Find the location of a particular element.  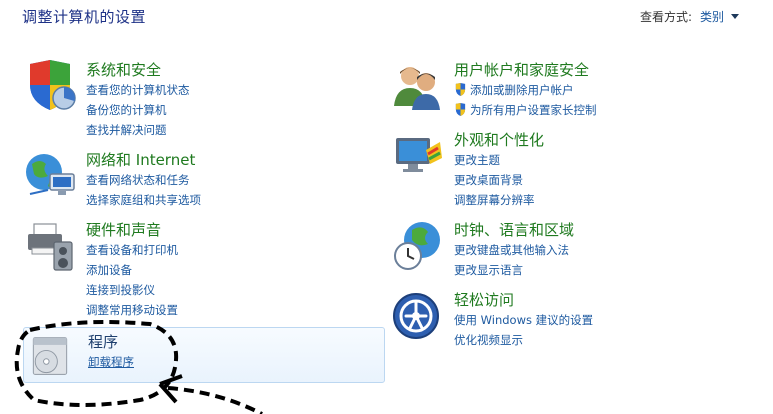

link-change-background: 更改桌面背景 is located at coordinates (499, 180).